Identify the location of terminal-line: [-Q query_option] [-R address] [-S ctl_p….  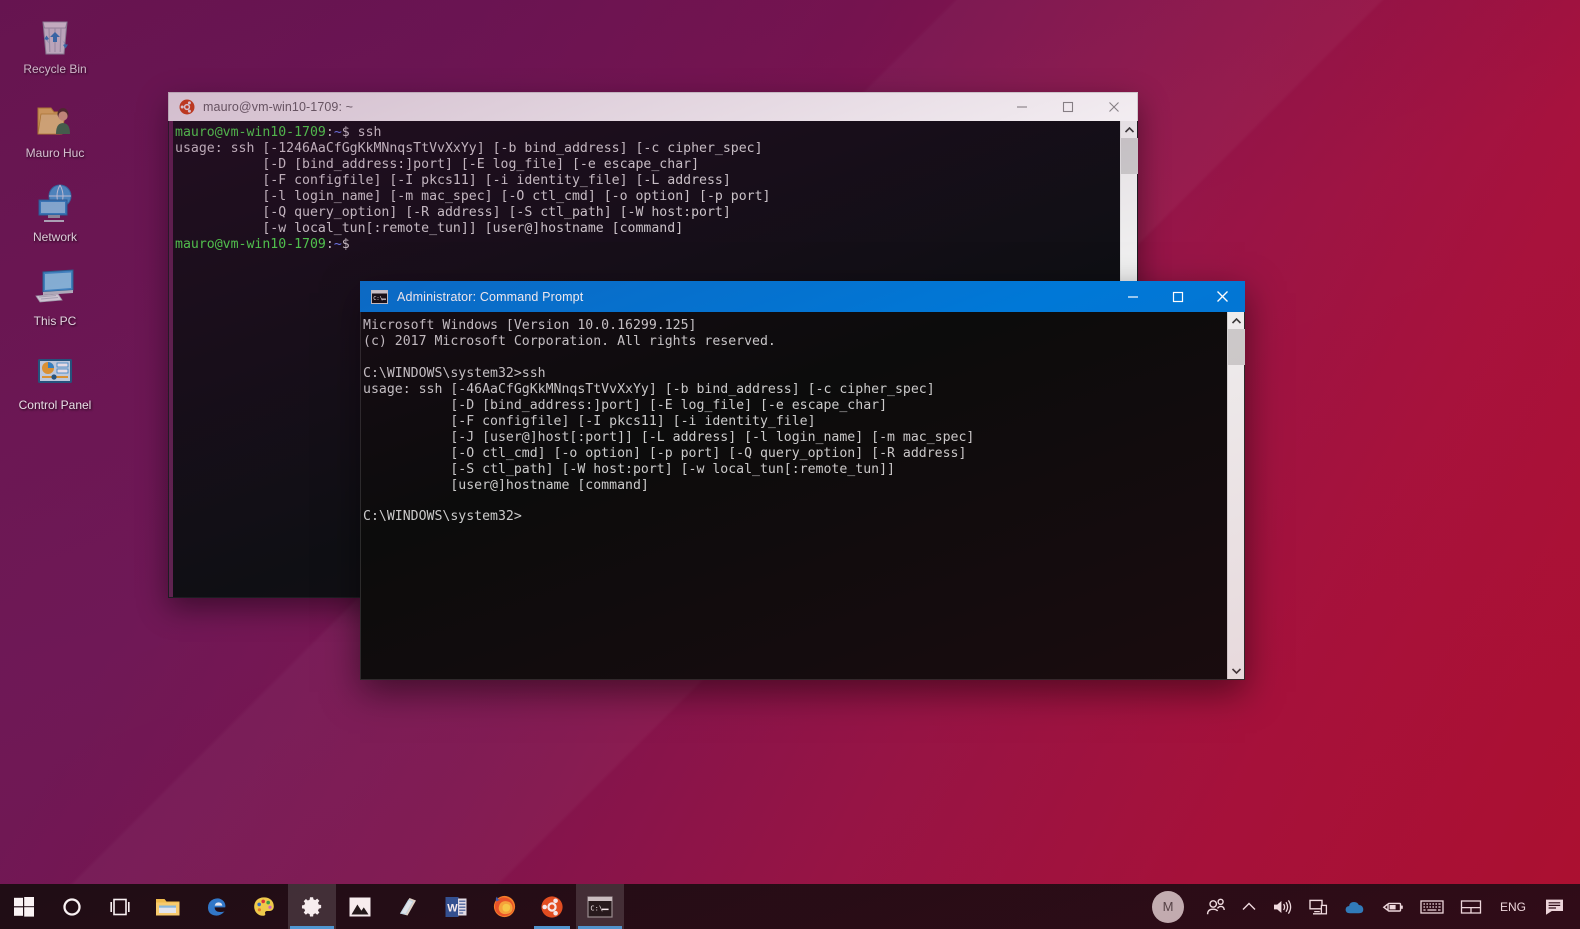
(453, 212).